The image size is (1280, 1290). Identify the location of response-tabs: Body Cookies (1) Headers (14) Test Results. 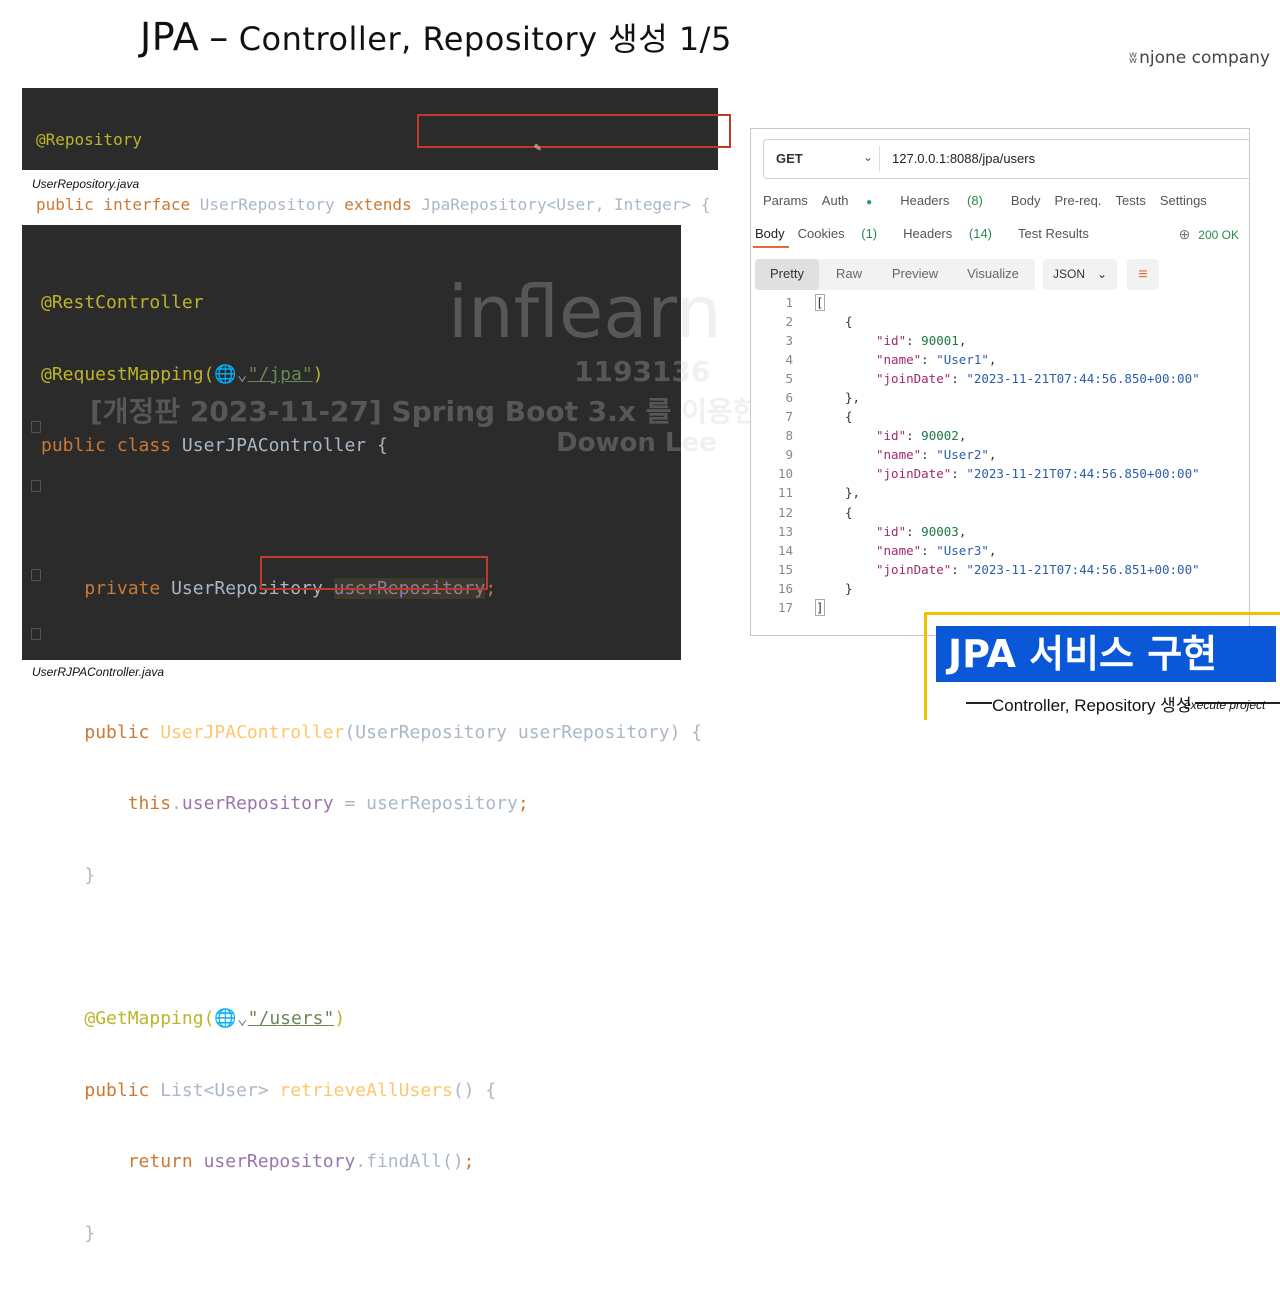
(928, 233).